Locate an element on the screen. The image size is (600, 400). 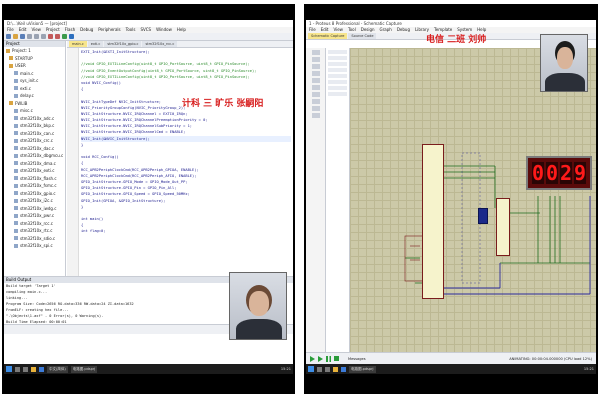
tree-item: USER is located at coordinates (34, 66).